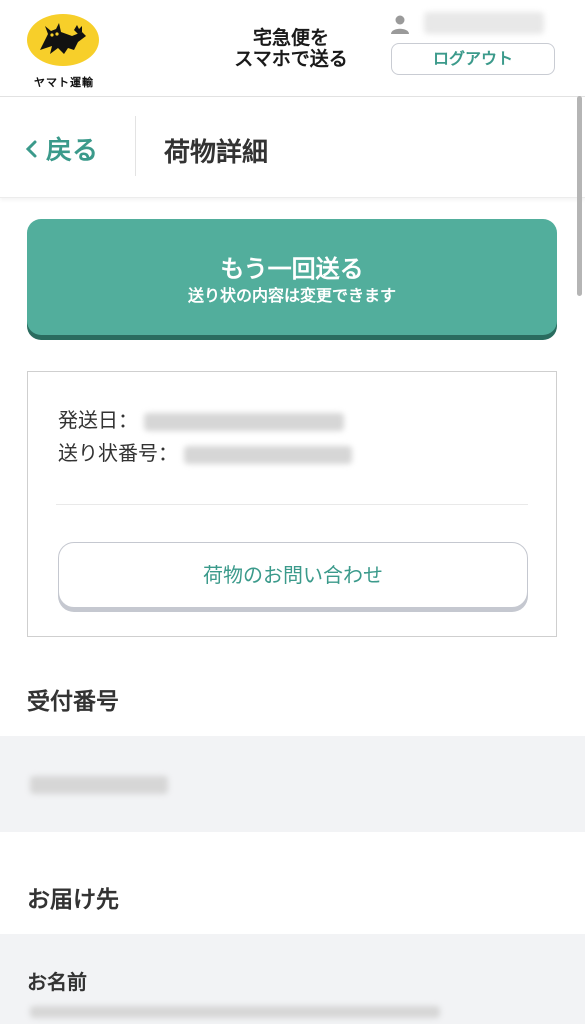 The image size is (585, 1024). Describe the element at coordinates (400, 24) in the screenshot. I see `user-icon` at that location.